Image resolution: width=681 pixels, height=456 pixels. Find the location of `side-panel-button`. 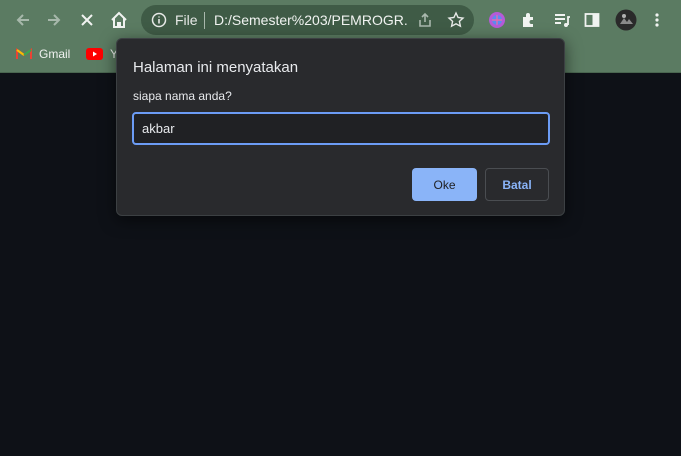

side-panel-button is located at coordinates (592, 20).